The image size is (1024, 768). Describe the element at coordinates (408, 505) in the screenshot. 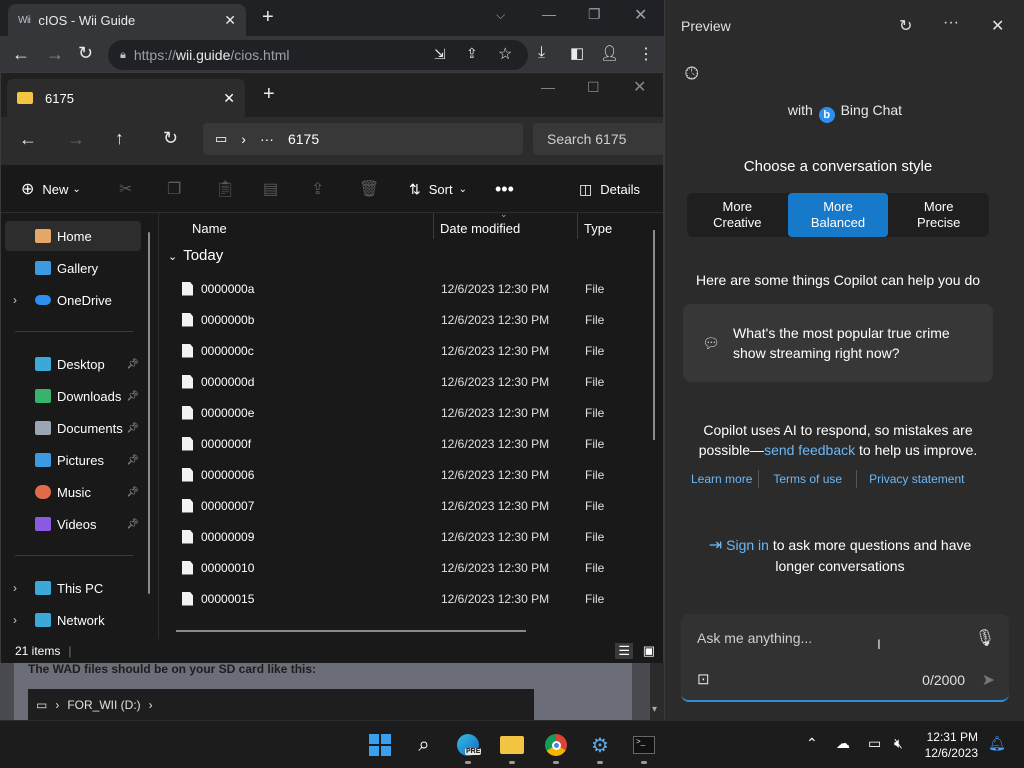

I see `table-row: 00000007 12/6/2023 12:30 PM File` at that location.